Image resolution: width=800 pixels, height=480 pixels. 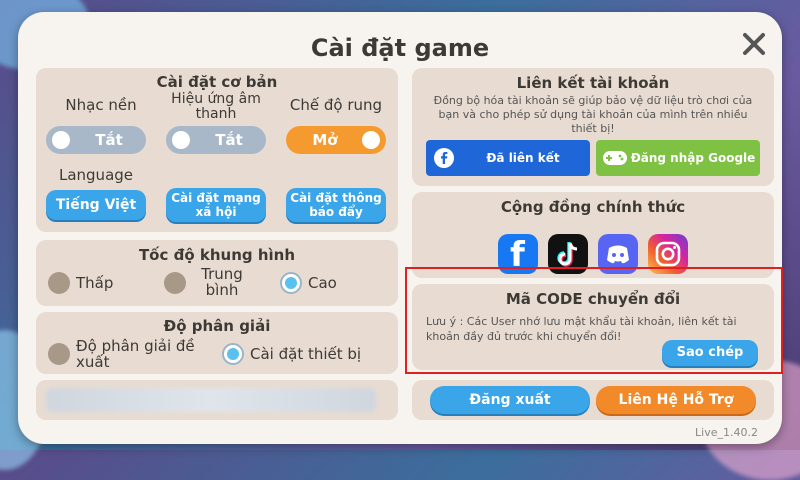 I want to click on framerate-high-radio, so click(x=291, y=283).